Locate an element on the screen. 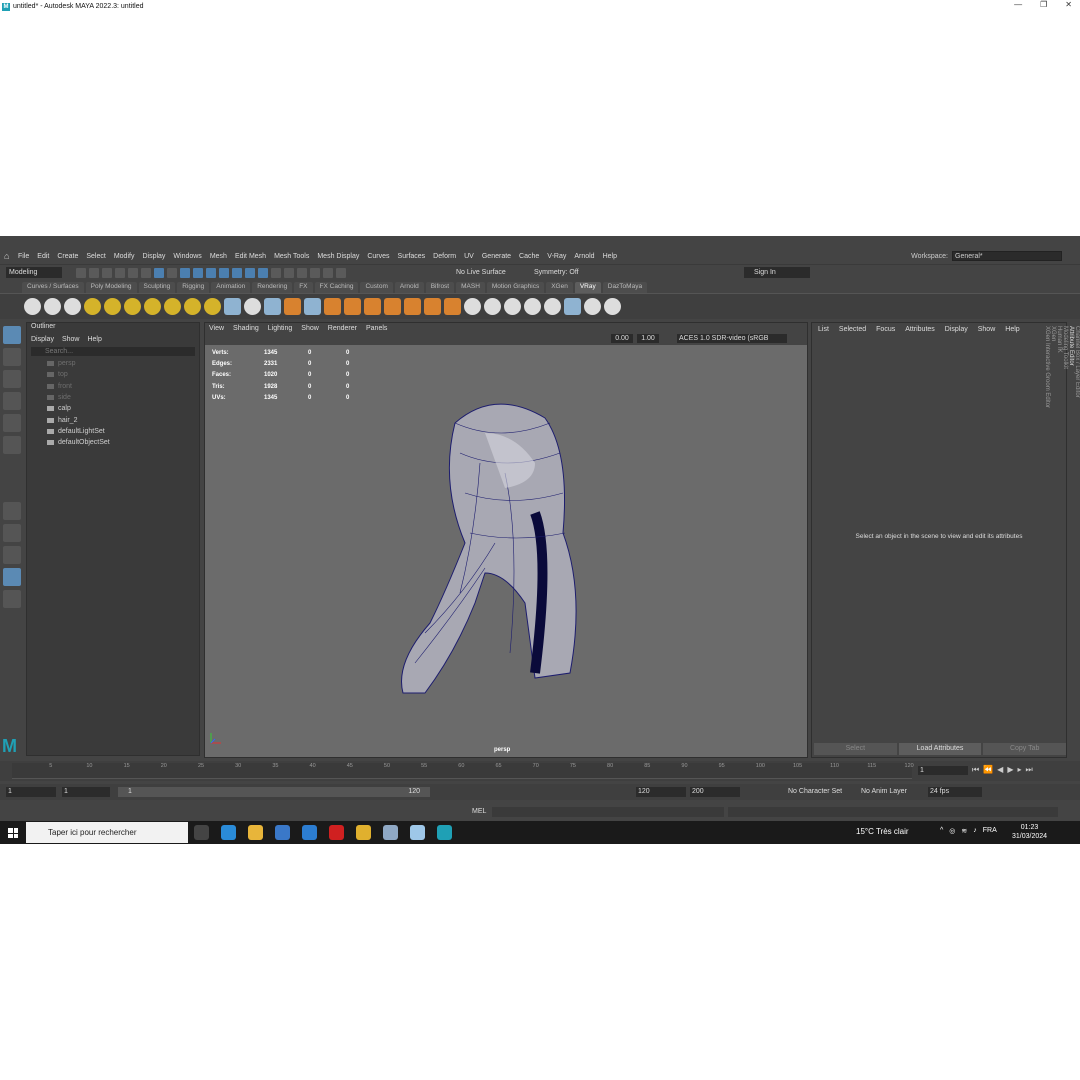 The width and height of the screenshot is (1080, 1080). close-button: ✕ is located at coordinates (1068, 4).